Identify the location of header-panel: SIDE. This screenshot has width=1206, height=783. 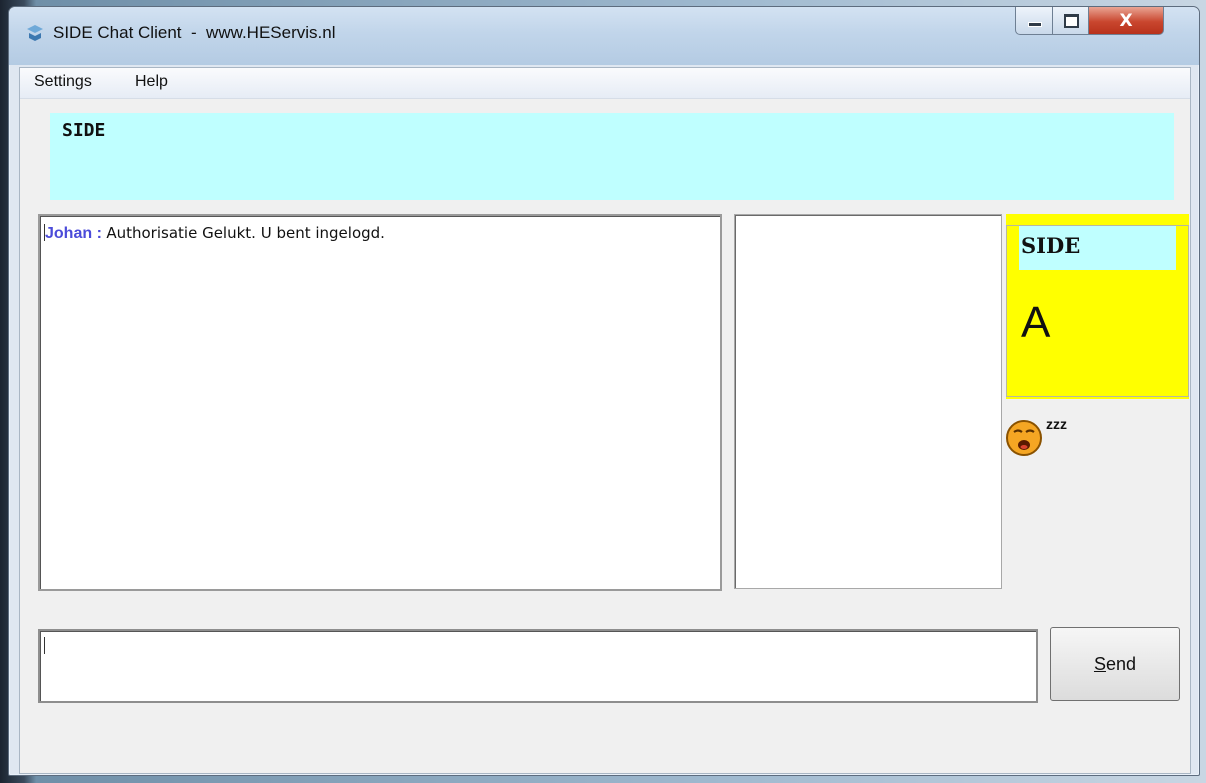
(612, 156).